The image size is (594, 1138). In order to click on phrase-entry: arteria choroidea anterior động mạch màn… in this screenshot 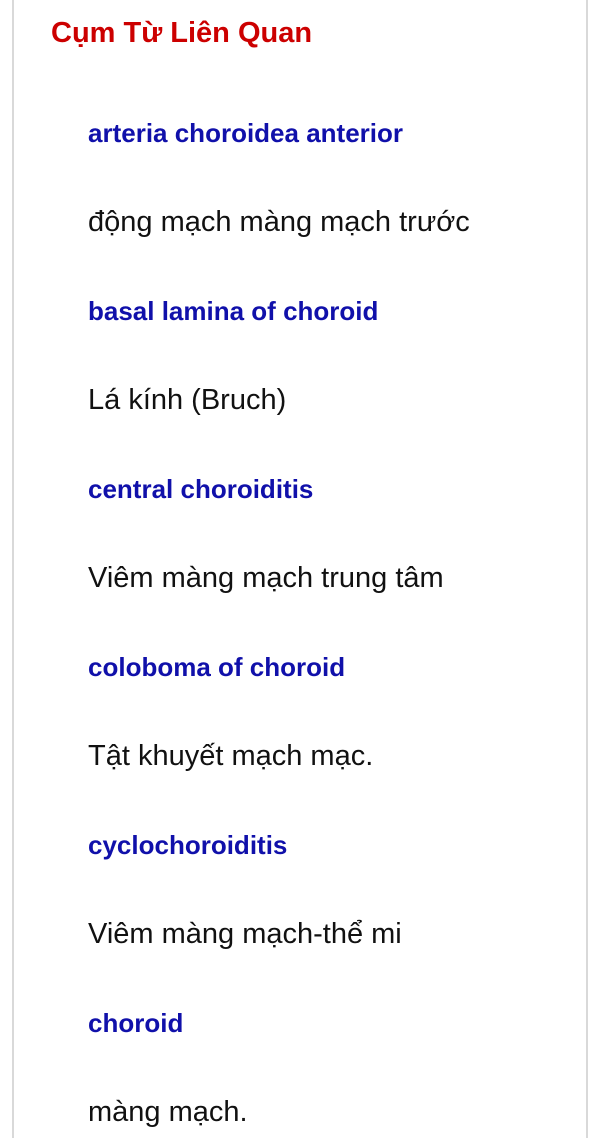, I will do `click(338, 199)`.